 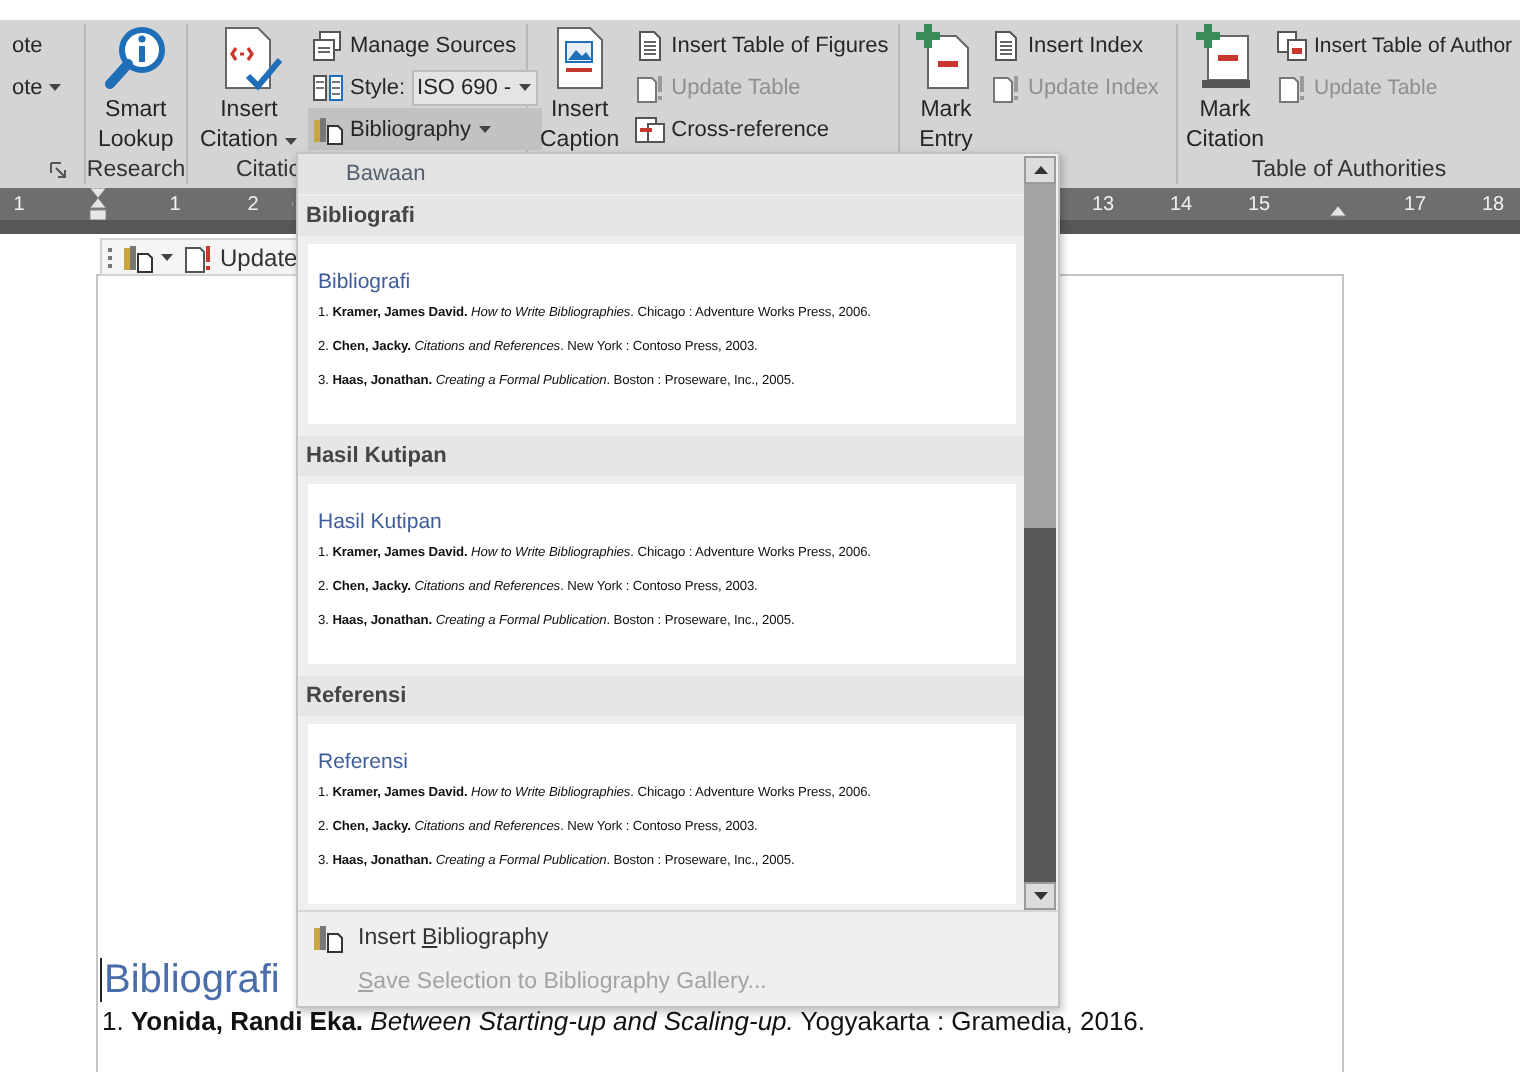 What do you see at coordinates (1349, 170) in the screenshot?
I see `group-label: Table of Authorities` at bounding box center [1349, 170].